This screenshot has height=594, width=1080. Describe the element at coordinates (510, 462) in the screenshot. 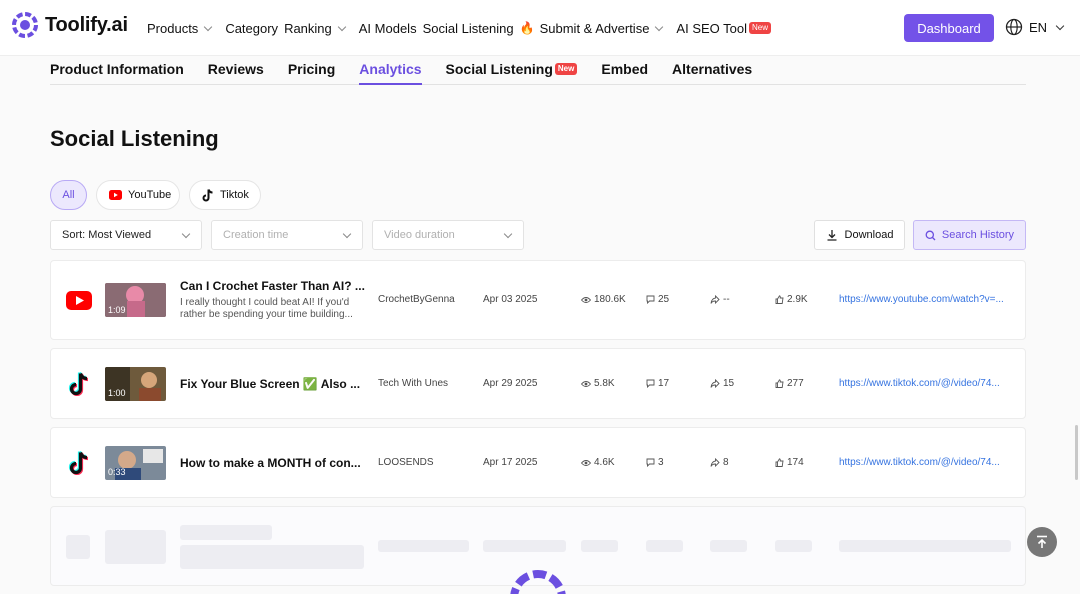

I see `video-date: Apr 17 2025` at that location.